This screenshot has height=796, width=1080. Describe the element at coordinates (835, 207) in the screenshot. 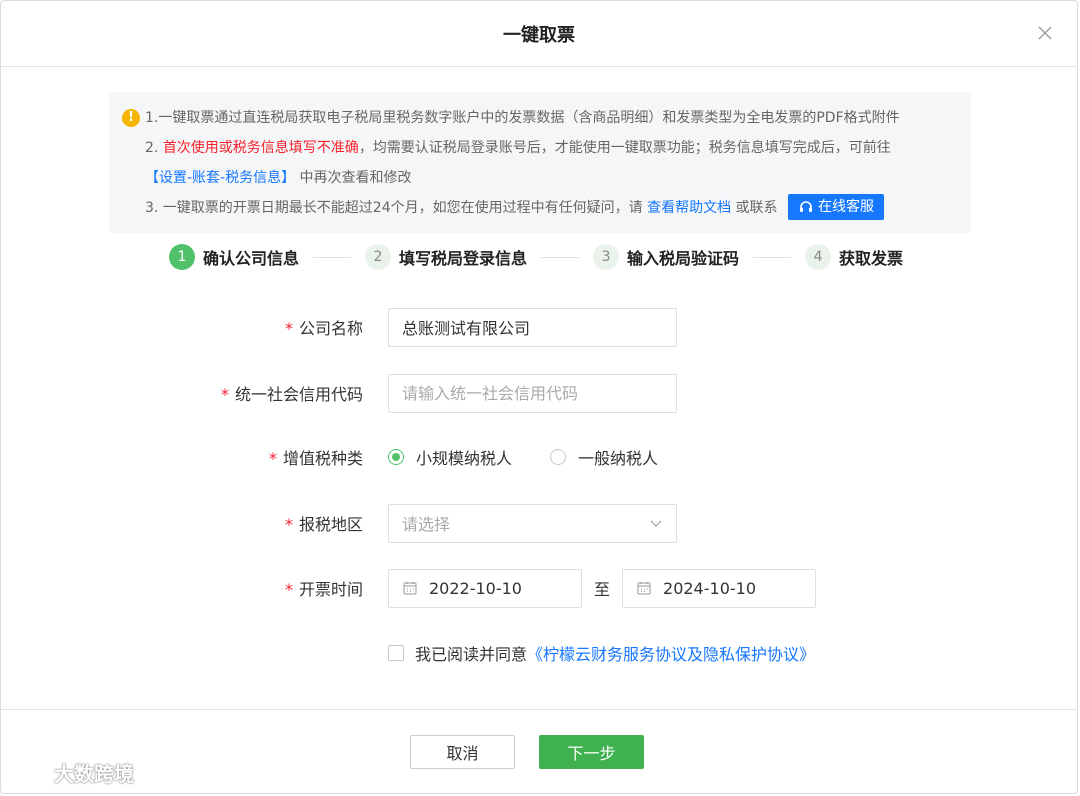

I see `online-service-button: 在线客服` at that location.